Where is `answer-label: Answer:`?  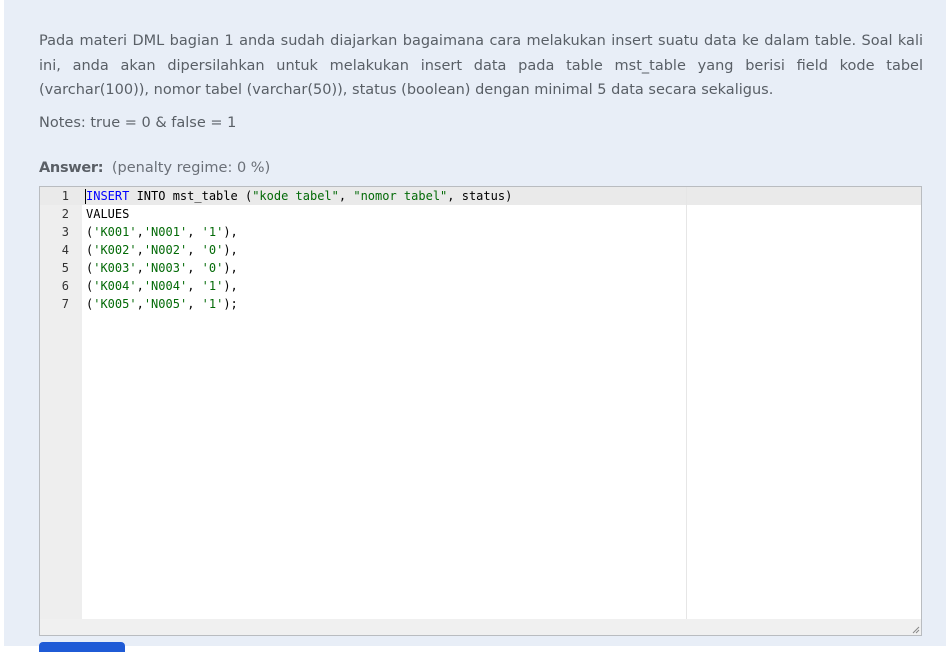 answer-label: Answer: is located at coordinates (71, 168).